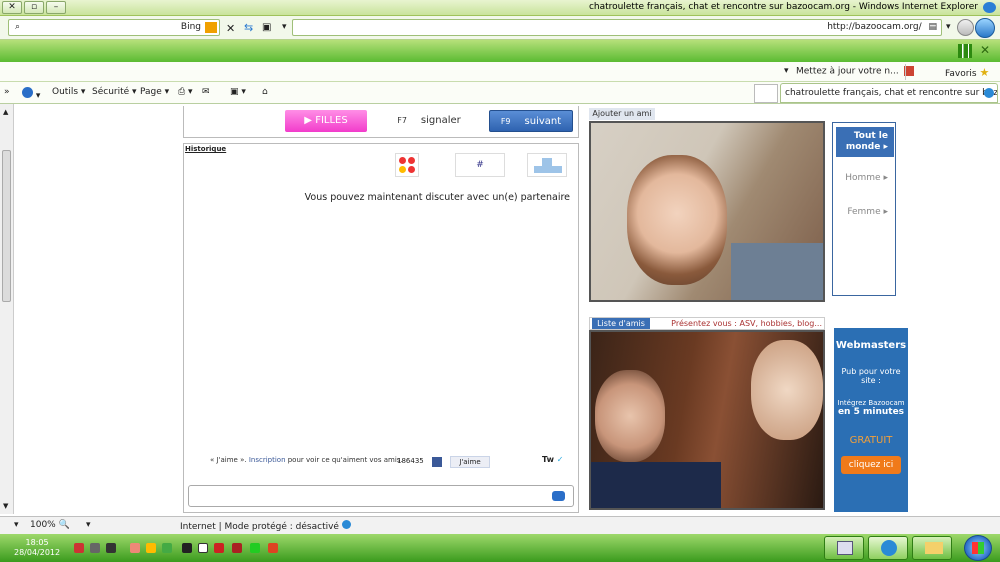  Describe the element at coordinates (326, 121) in the screenshot. I see `girls-filter-button: ▶ FILLES` at that location.